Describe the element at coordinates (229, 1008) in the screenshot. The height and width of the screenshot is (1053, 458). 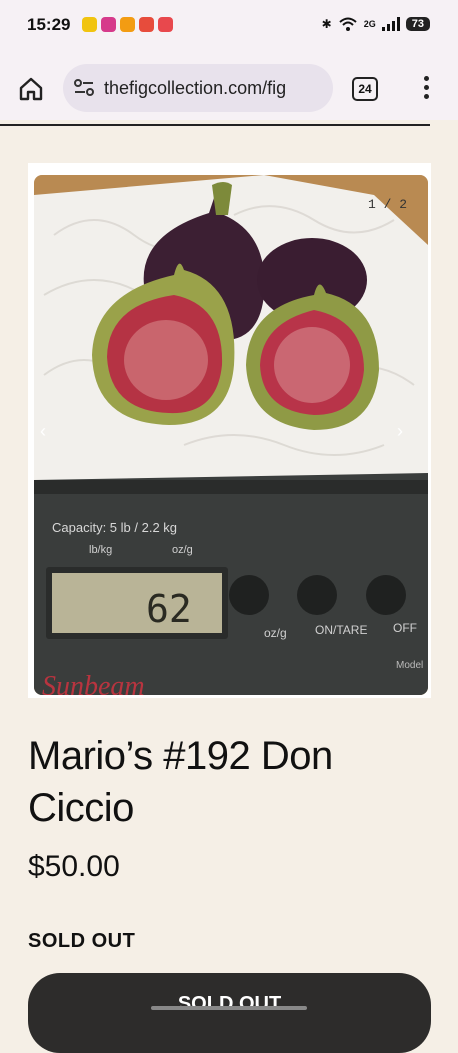
I see `gesture-bar` at that location.